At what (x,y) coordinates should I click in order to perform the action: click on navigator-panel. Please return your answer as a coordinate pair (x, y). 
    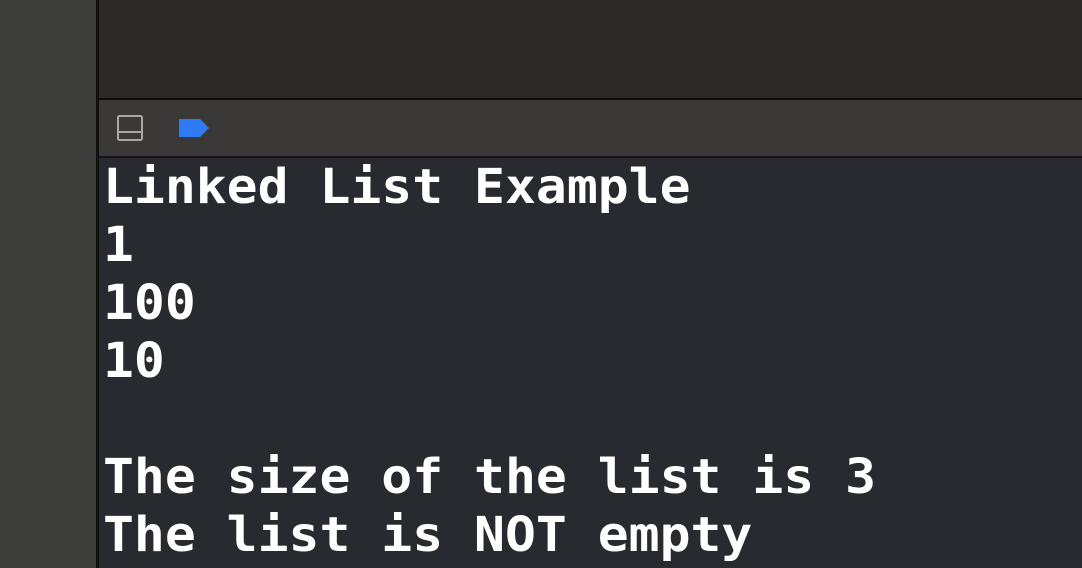
    Looking at the image, I should click on (48, 284).